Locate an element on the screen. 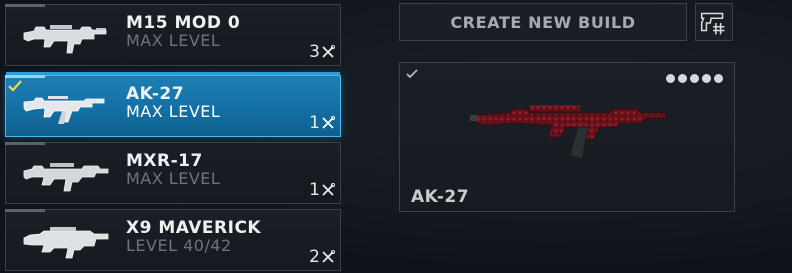 This screenshot has width=792, height=273. weapon-level: LEVEL 40/42 is located at coordinates (179, 245).